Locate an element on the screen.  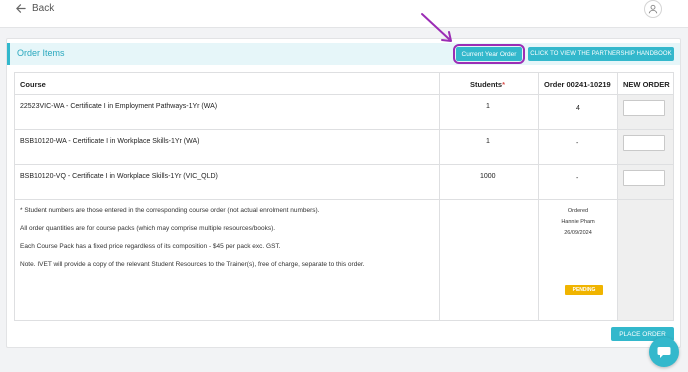
arrow-left-icon is located at coordinates (21, 8).